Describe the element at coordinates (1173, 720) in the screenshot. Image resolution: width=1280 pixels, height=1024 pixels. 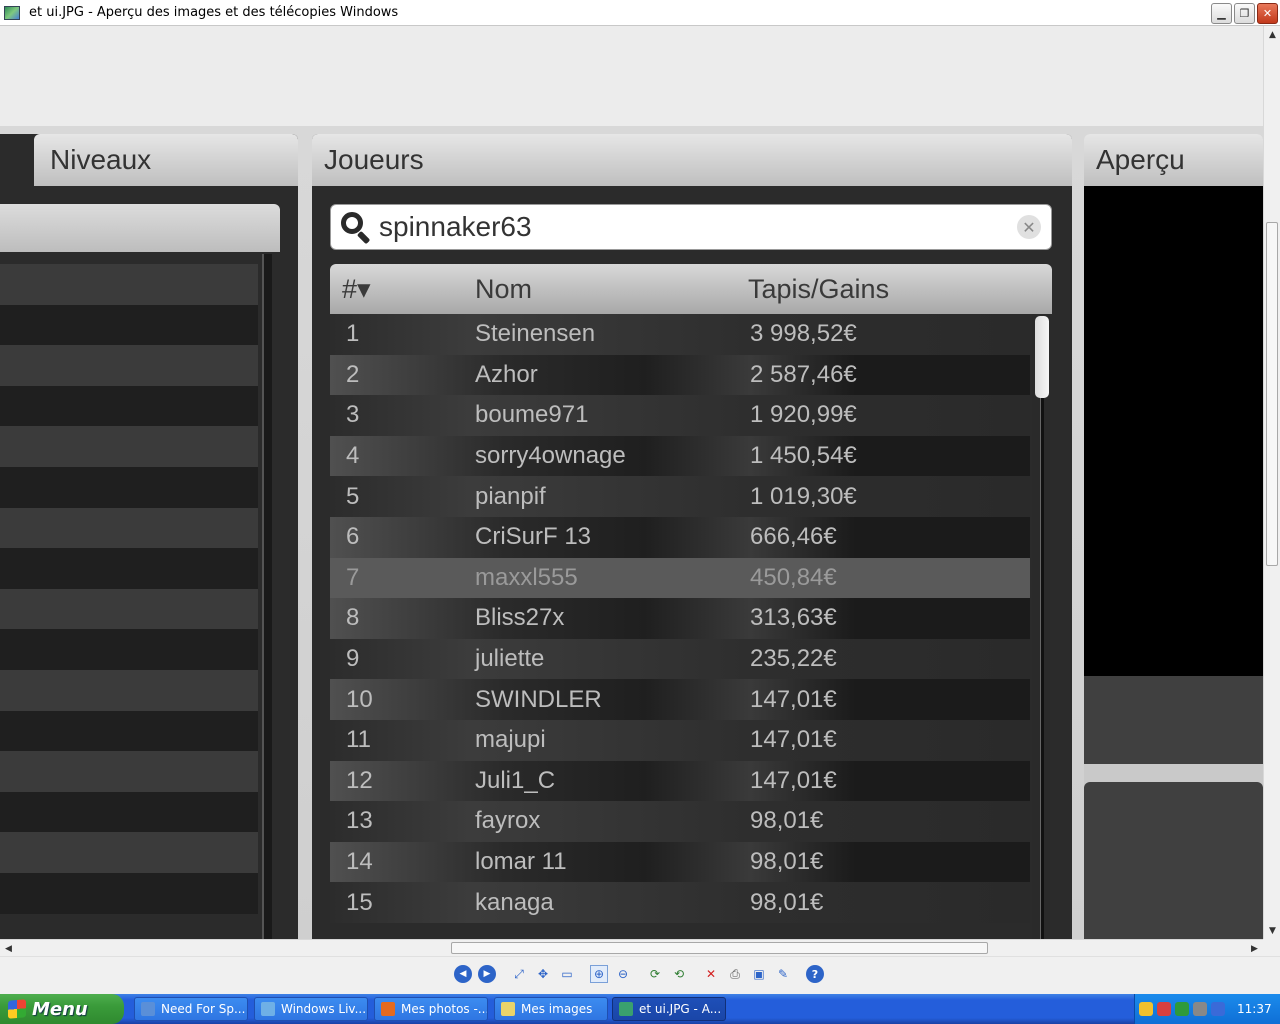
I see `preview-footer` at that location.